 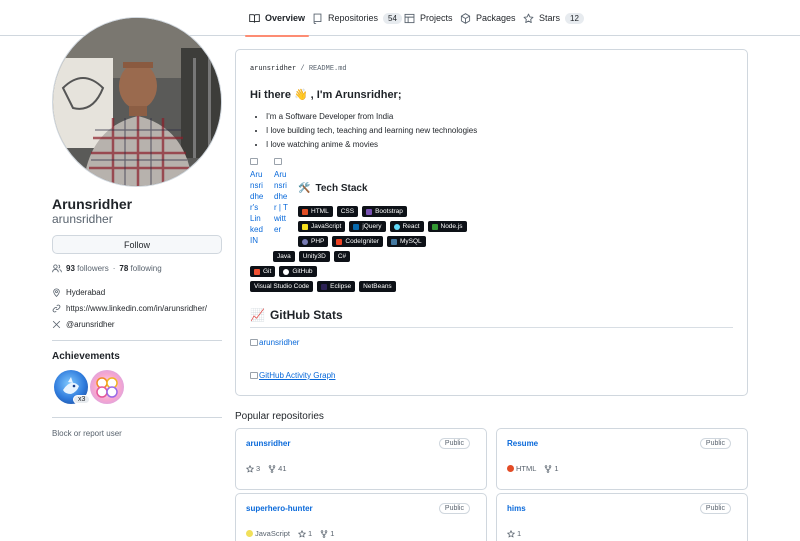 I want to click on tab-label: Projects, so click(x=436, y=18).